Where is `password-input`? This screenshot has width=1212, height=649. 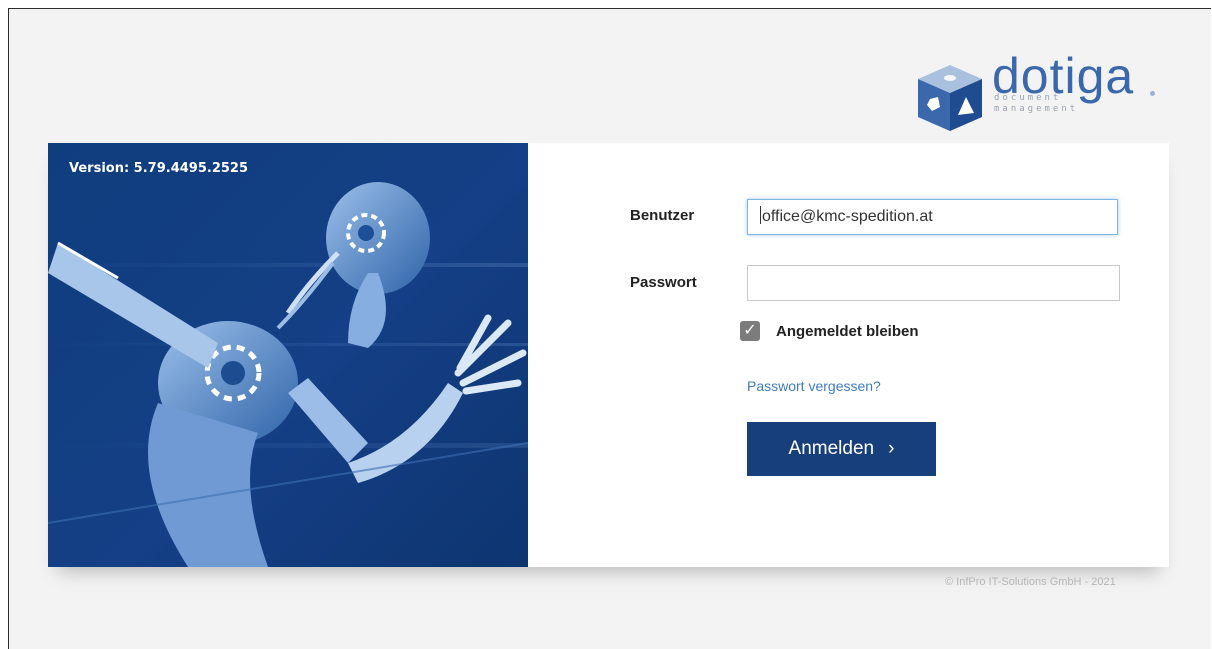
password-input is located at coordinates (933, 283).